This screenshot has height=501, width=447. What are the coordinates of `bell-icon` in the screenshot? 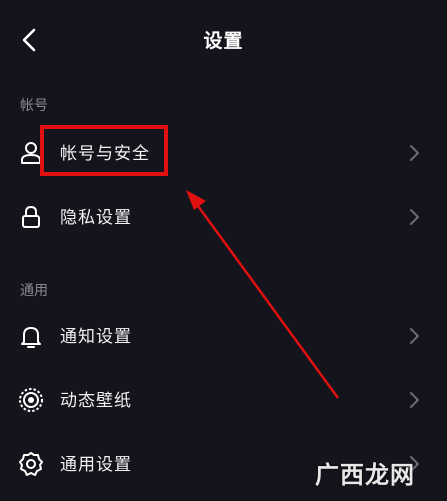 It's located at (31, 337).